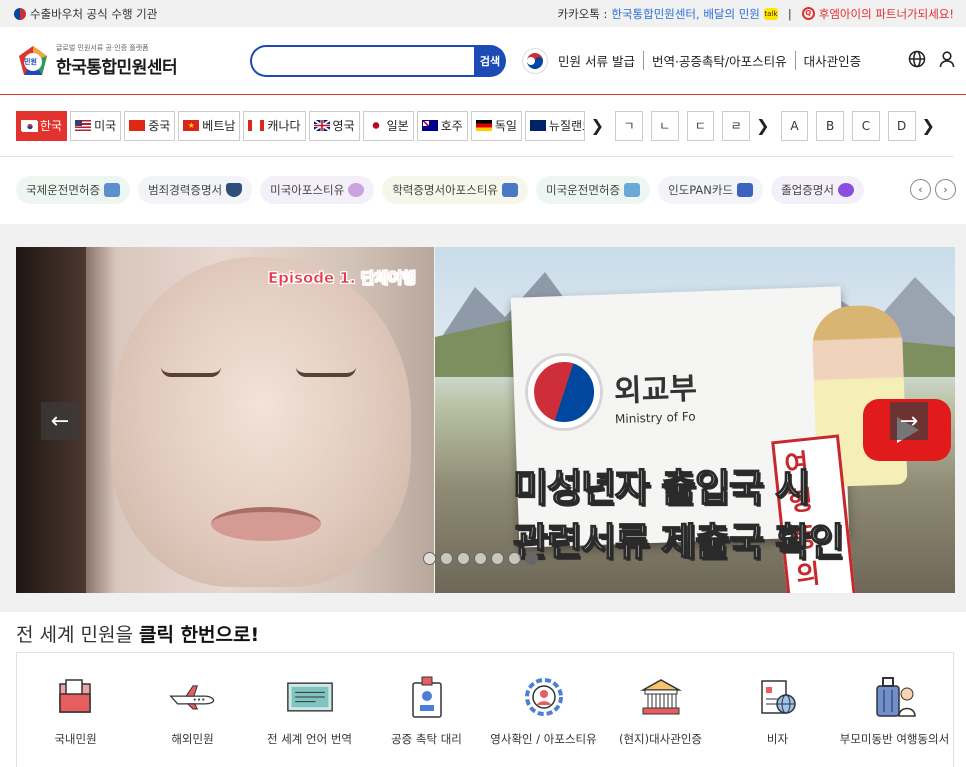 The width and height of the screenshot is (966, 767). What do you see at coordinates (535, 60) in the screenshot?
I see `korea-emblem-icon` at bounding box center [535, 60].